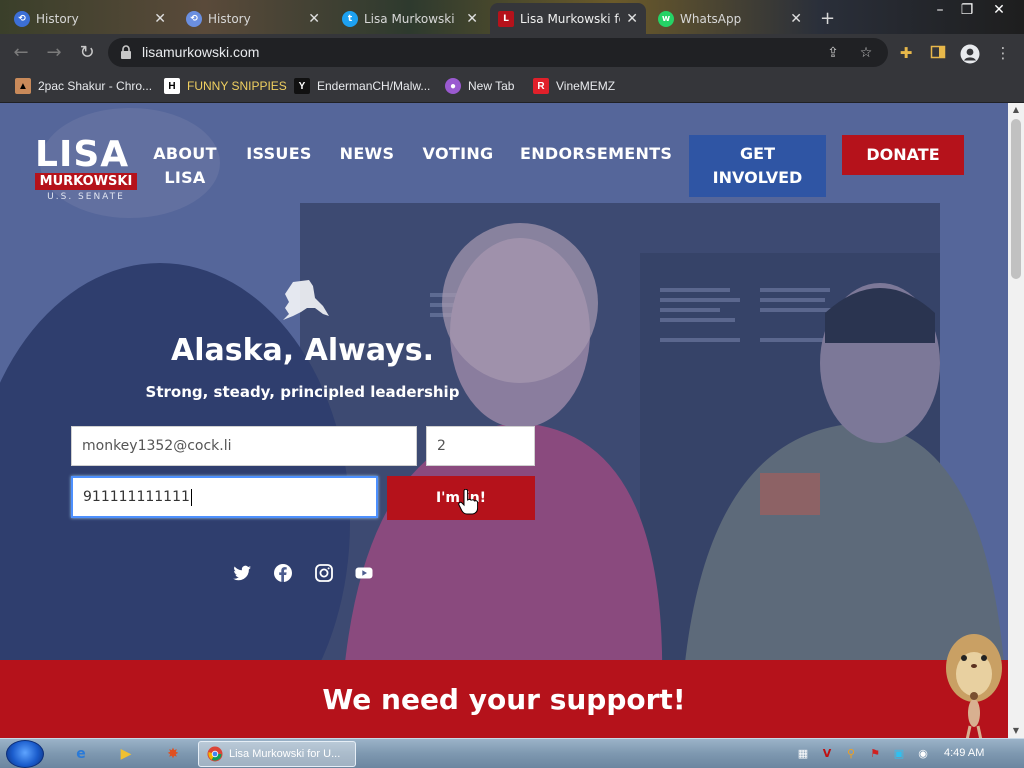 The width and height of the screenshot is (1024, 768). What do you see at coordinates (126, 52) in the screenshot?
I see `lock-icon` at bounding box center [126, 52].